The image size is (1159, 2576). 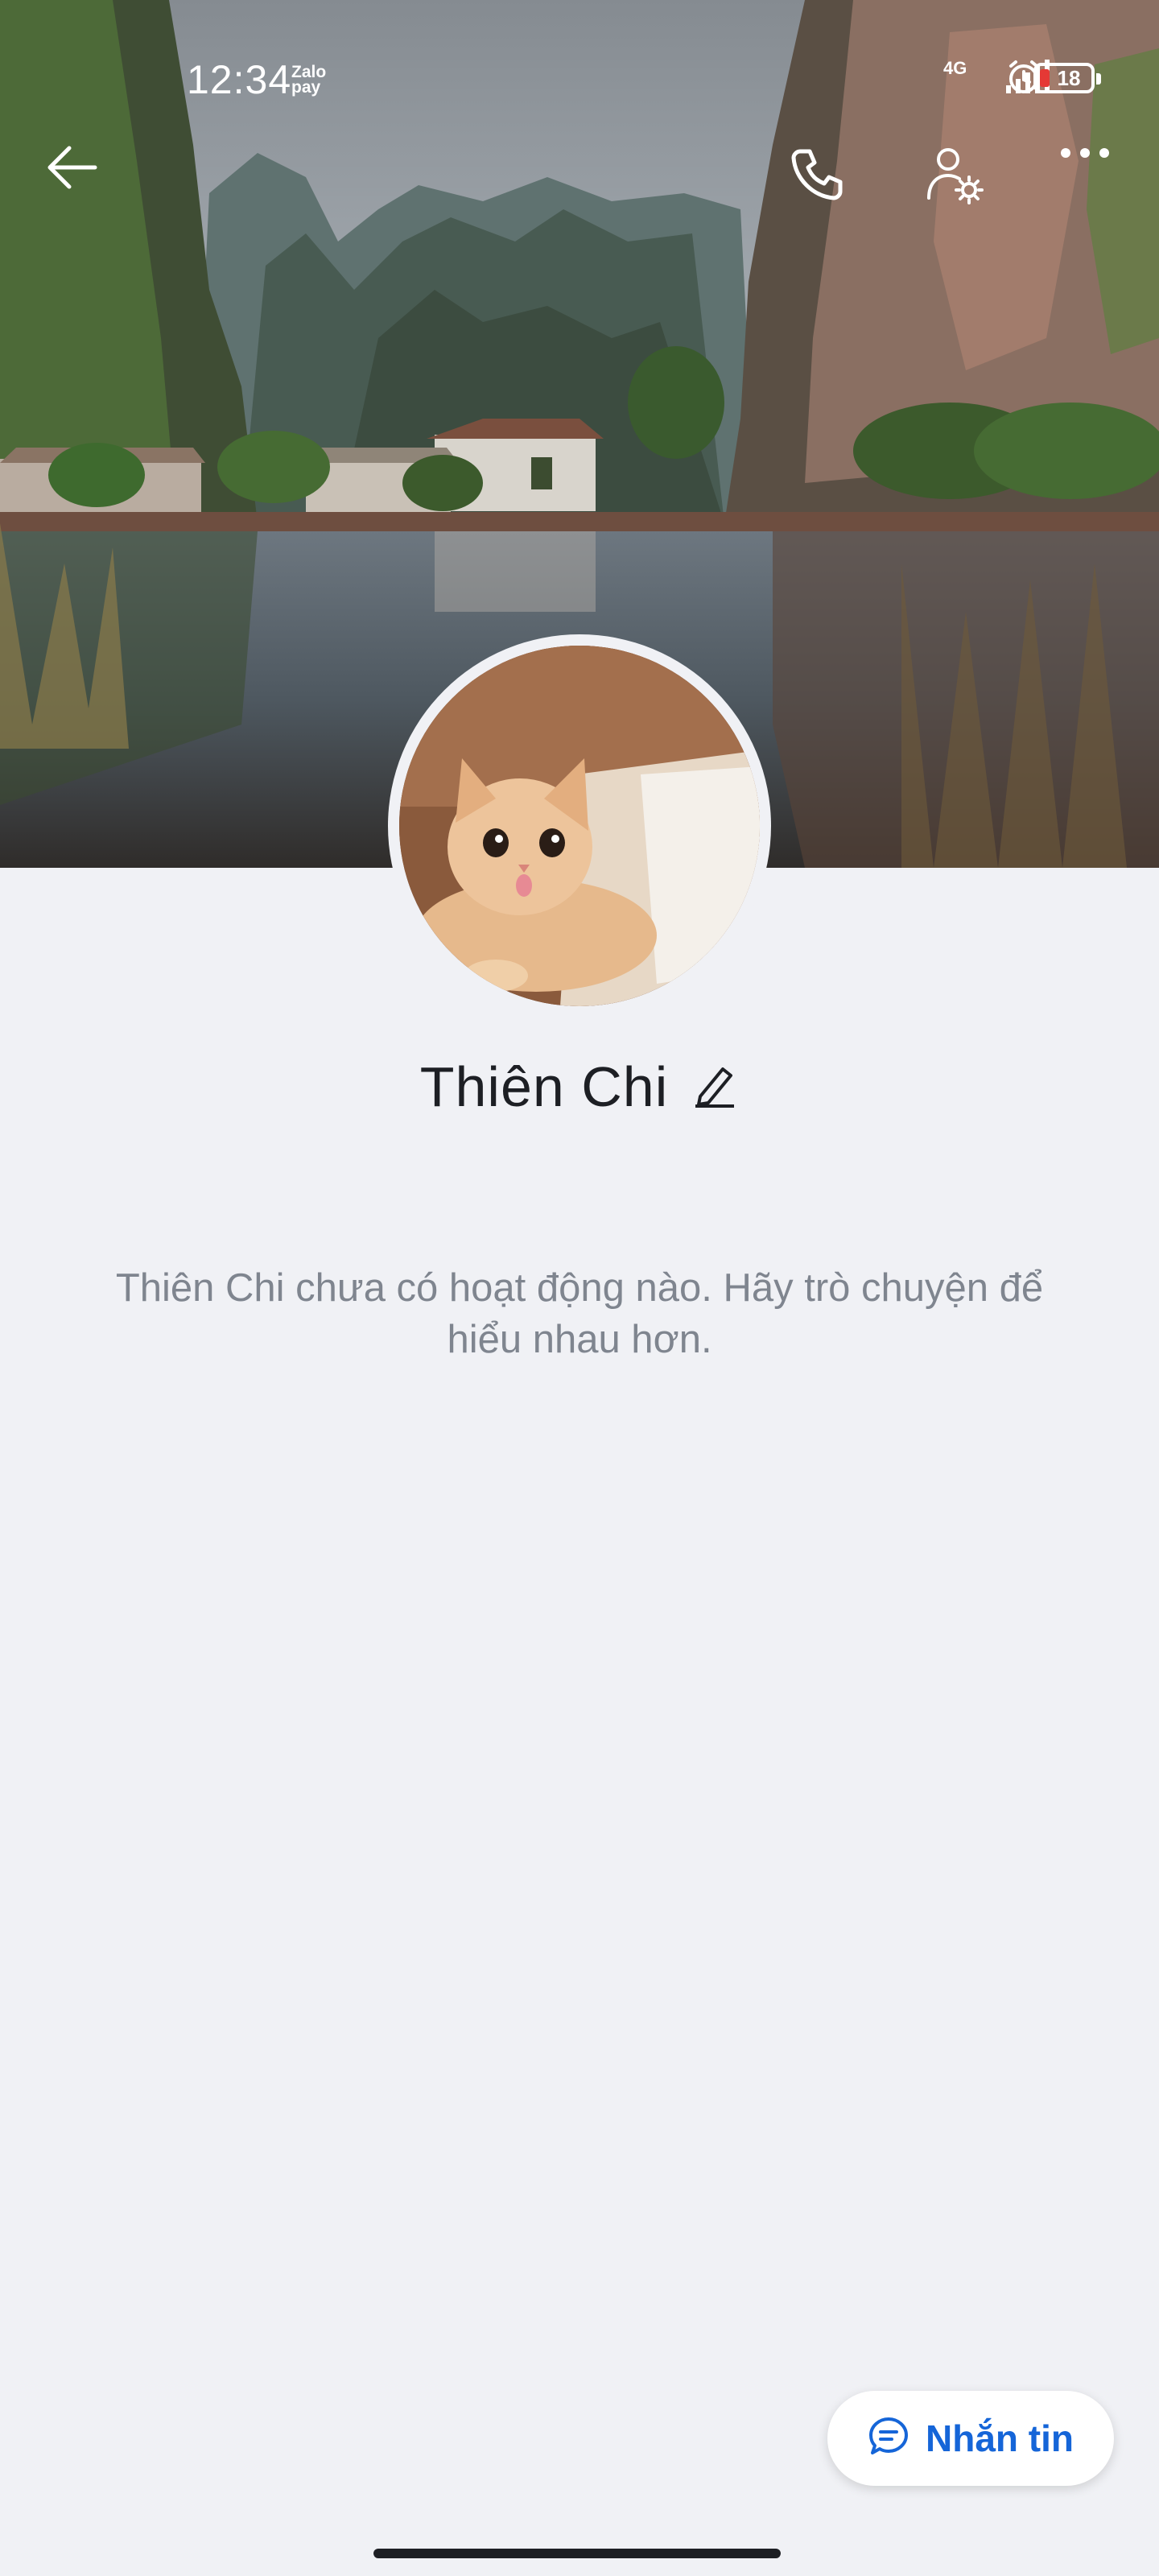 I want to click on back-button, so click(x=77, y=177).